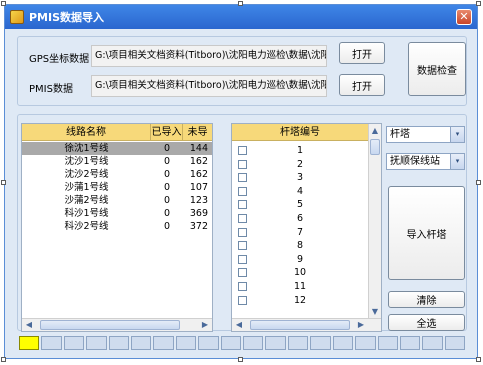  Describe the element at coordinates (426, 322) in the screenshot. I see `select-all-button: 全选` at that location.